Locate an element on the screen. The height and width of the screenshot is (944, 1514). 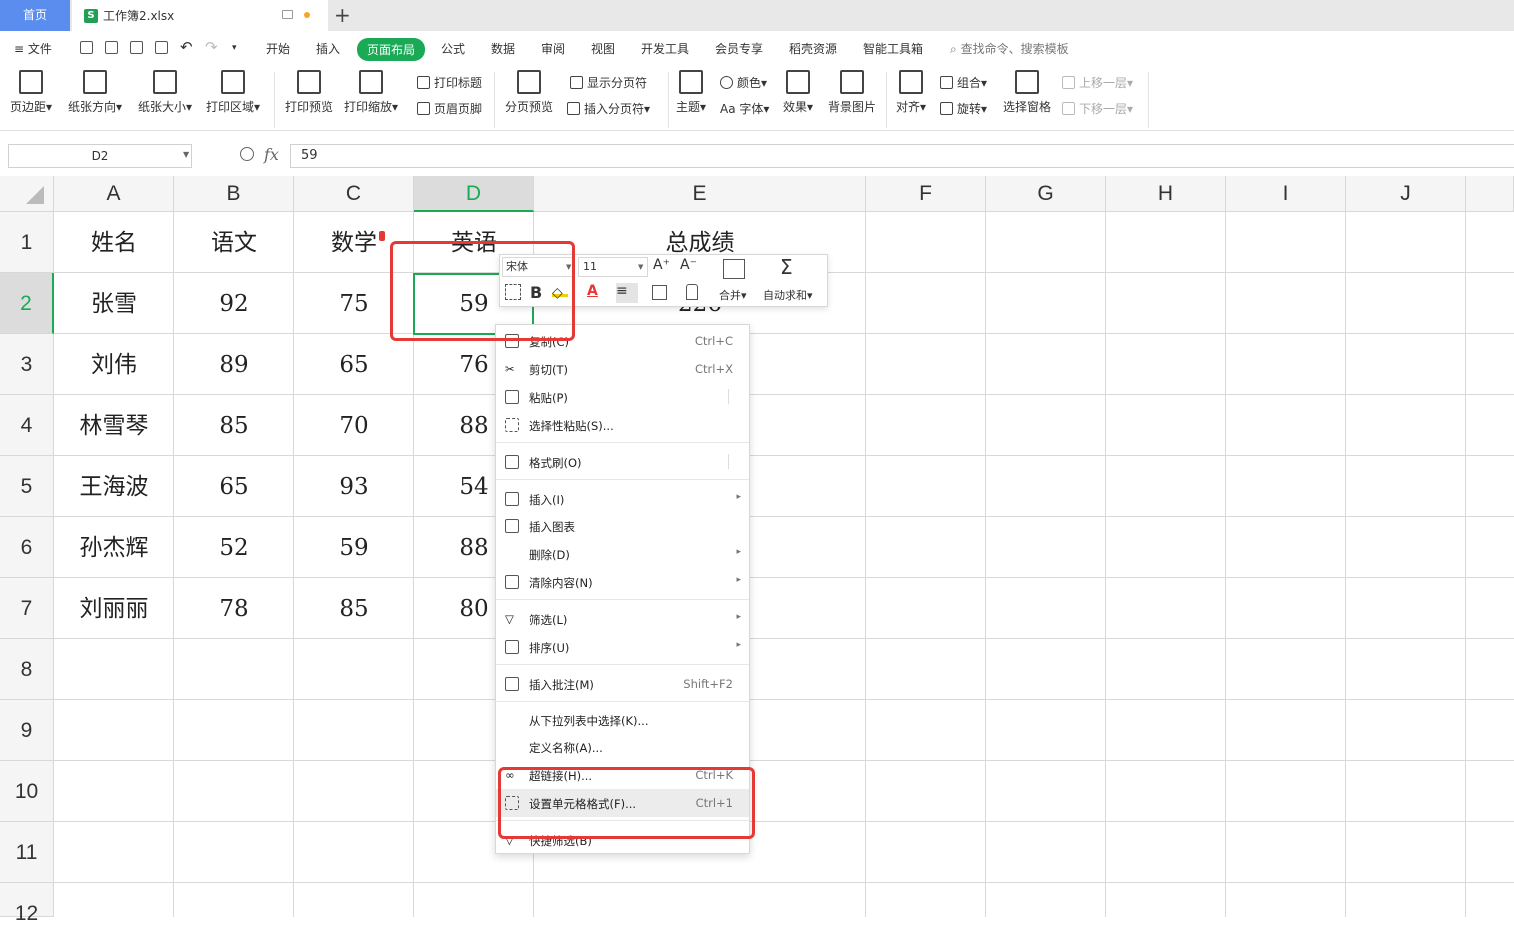
page-break-preview-button: 分页预览 is located at coordinates (529, 92).